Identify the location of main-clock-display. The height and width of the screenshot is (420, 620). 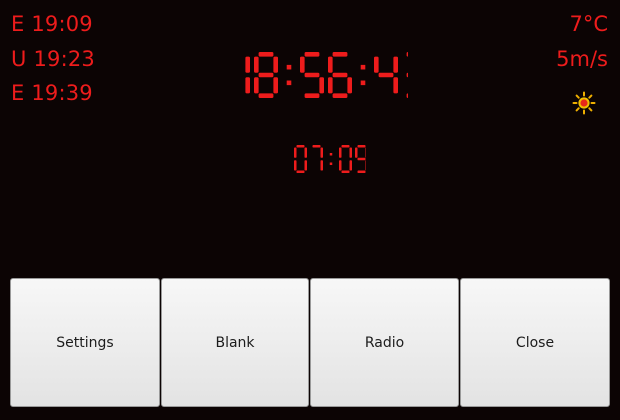
(326, 75).